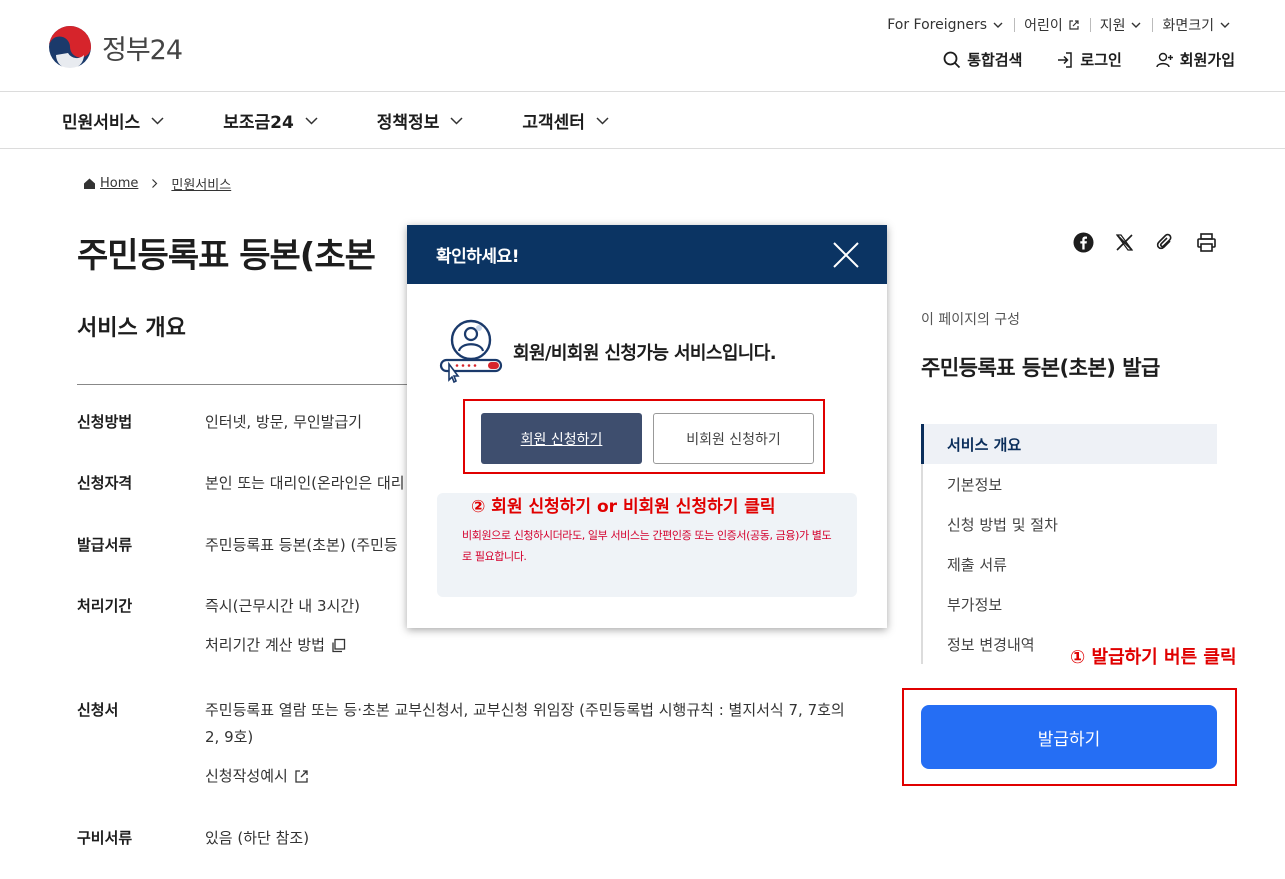  What do you see at coordinates (201, 183) in the screenshot?
I see `breadcrumb-current: 민원서비스` at bounding box center [201, 183].